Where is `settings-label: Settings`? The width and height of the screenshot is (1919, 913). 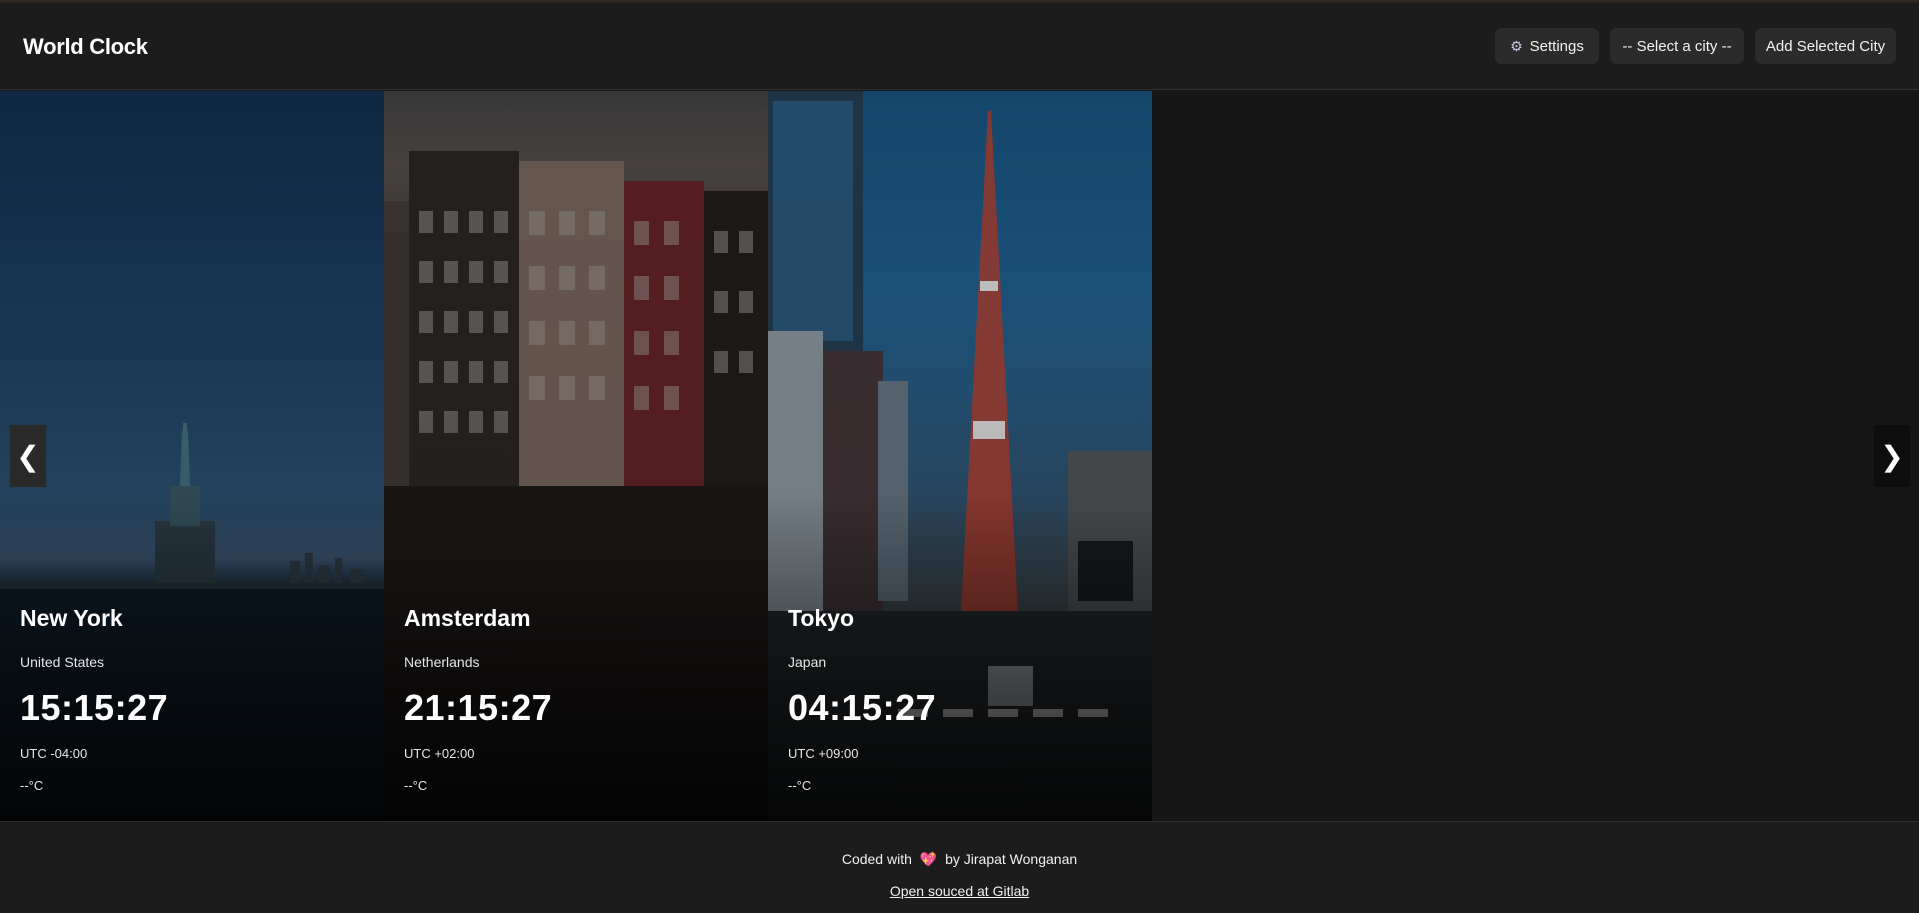
settings-label: Settings is located at coordinates (1556, 46).